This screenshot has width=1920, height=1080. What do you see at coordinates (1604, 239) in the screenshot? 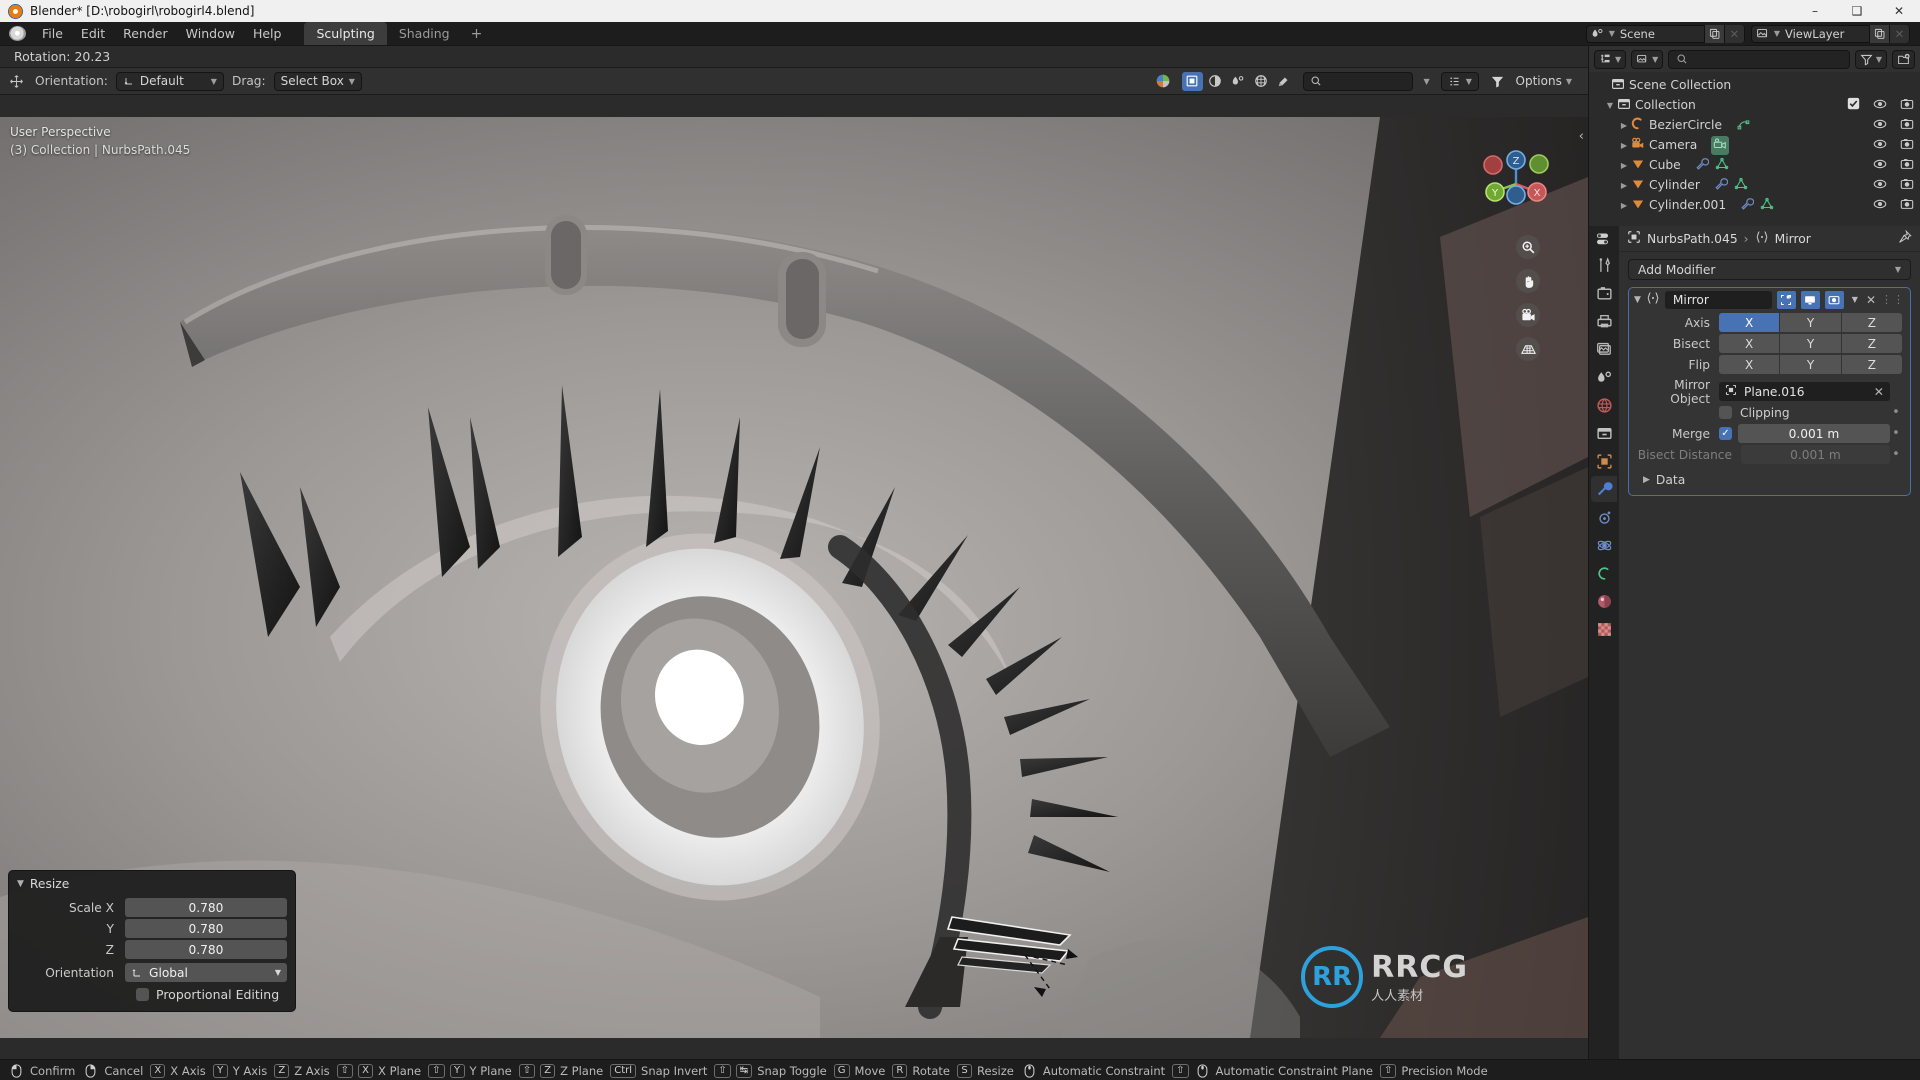
I see `properties-editor-type-button` at bounding box center [1604, 239].